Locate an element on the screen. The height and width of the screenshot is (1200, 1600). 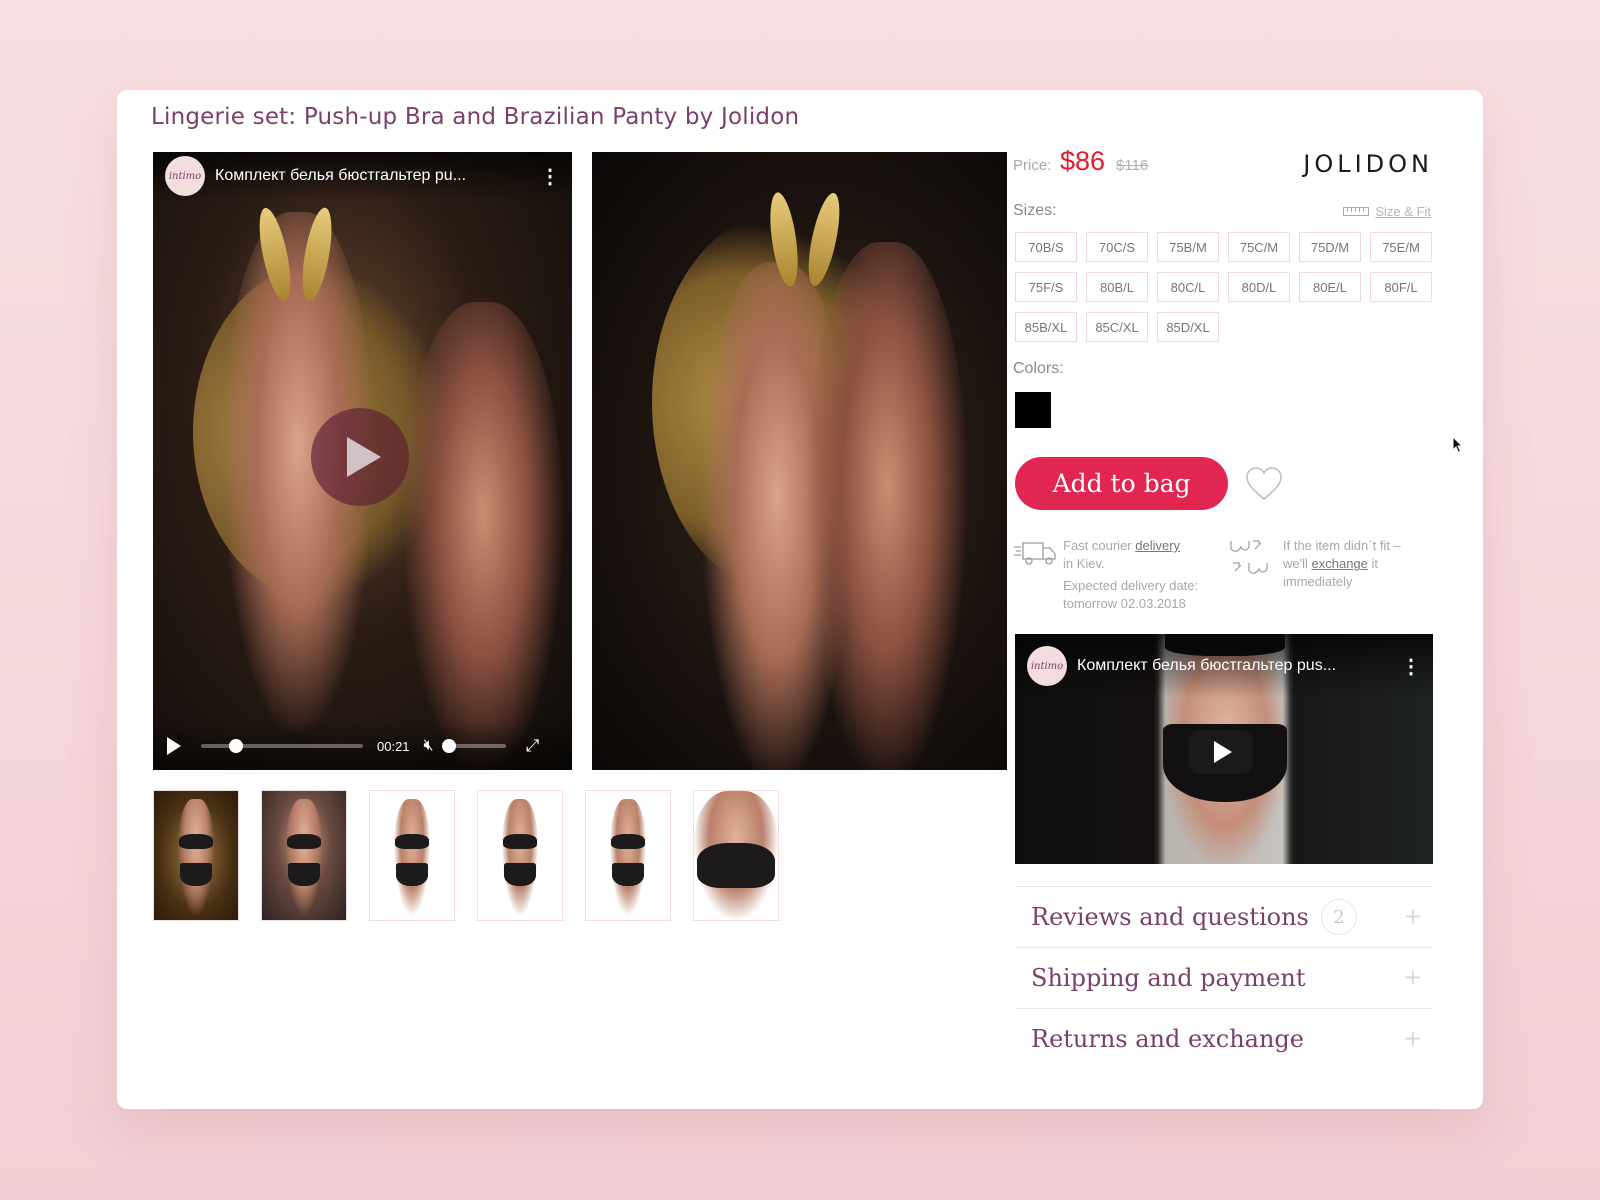
old-price: $116 is located at coordinates (1132, 165).